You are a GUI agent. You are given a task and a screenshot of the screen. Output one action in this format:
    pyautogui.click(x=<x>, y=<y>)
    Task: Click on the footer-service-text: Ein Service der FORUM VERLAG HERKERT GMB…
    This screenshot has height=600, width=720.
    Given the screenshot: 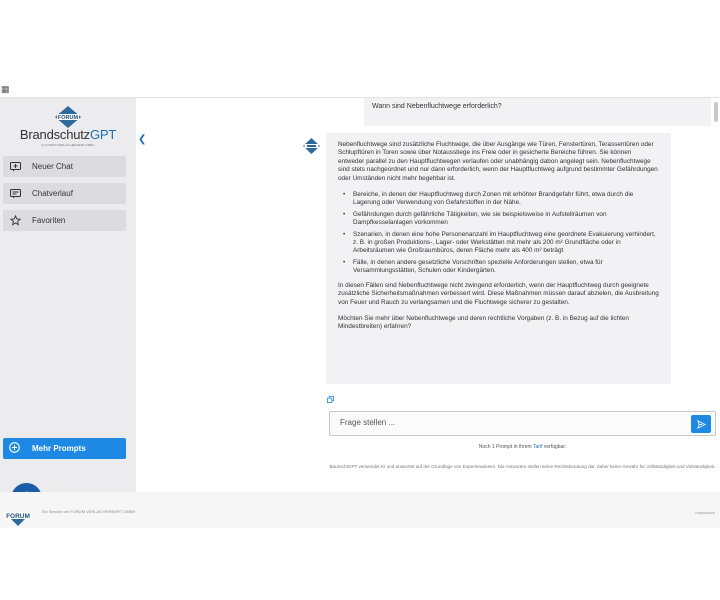 What is the action you would take?
    pyautogui.click(x=89, y=511)
    